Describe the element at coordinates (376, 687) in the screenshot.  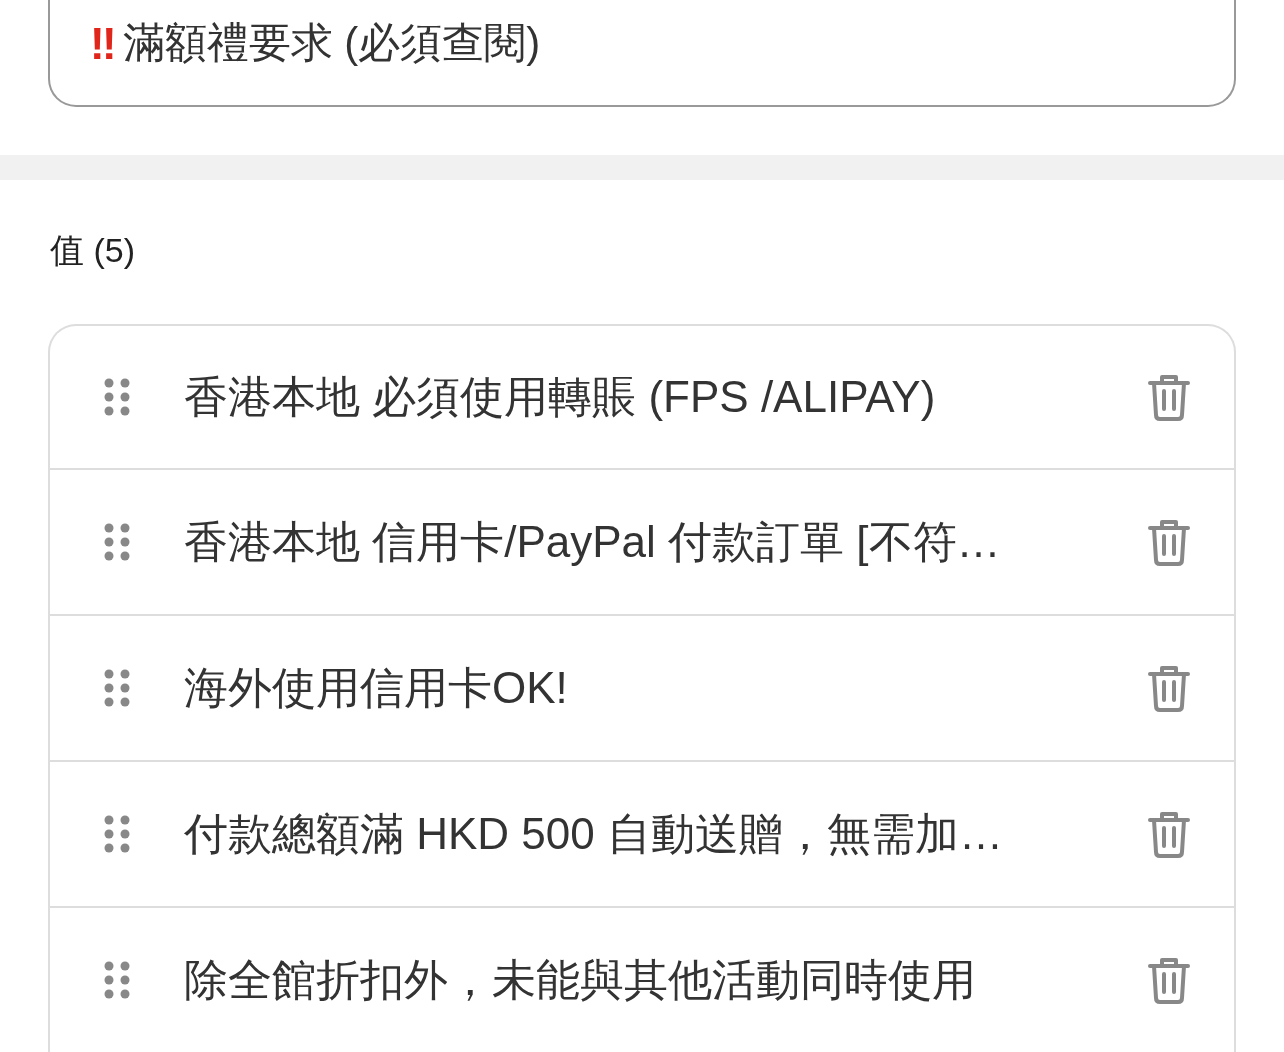
I see `value-text: 海外使用信用卡OK!` at that location.